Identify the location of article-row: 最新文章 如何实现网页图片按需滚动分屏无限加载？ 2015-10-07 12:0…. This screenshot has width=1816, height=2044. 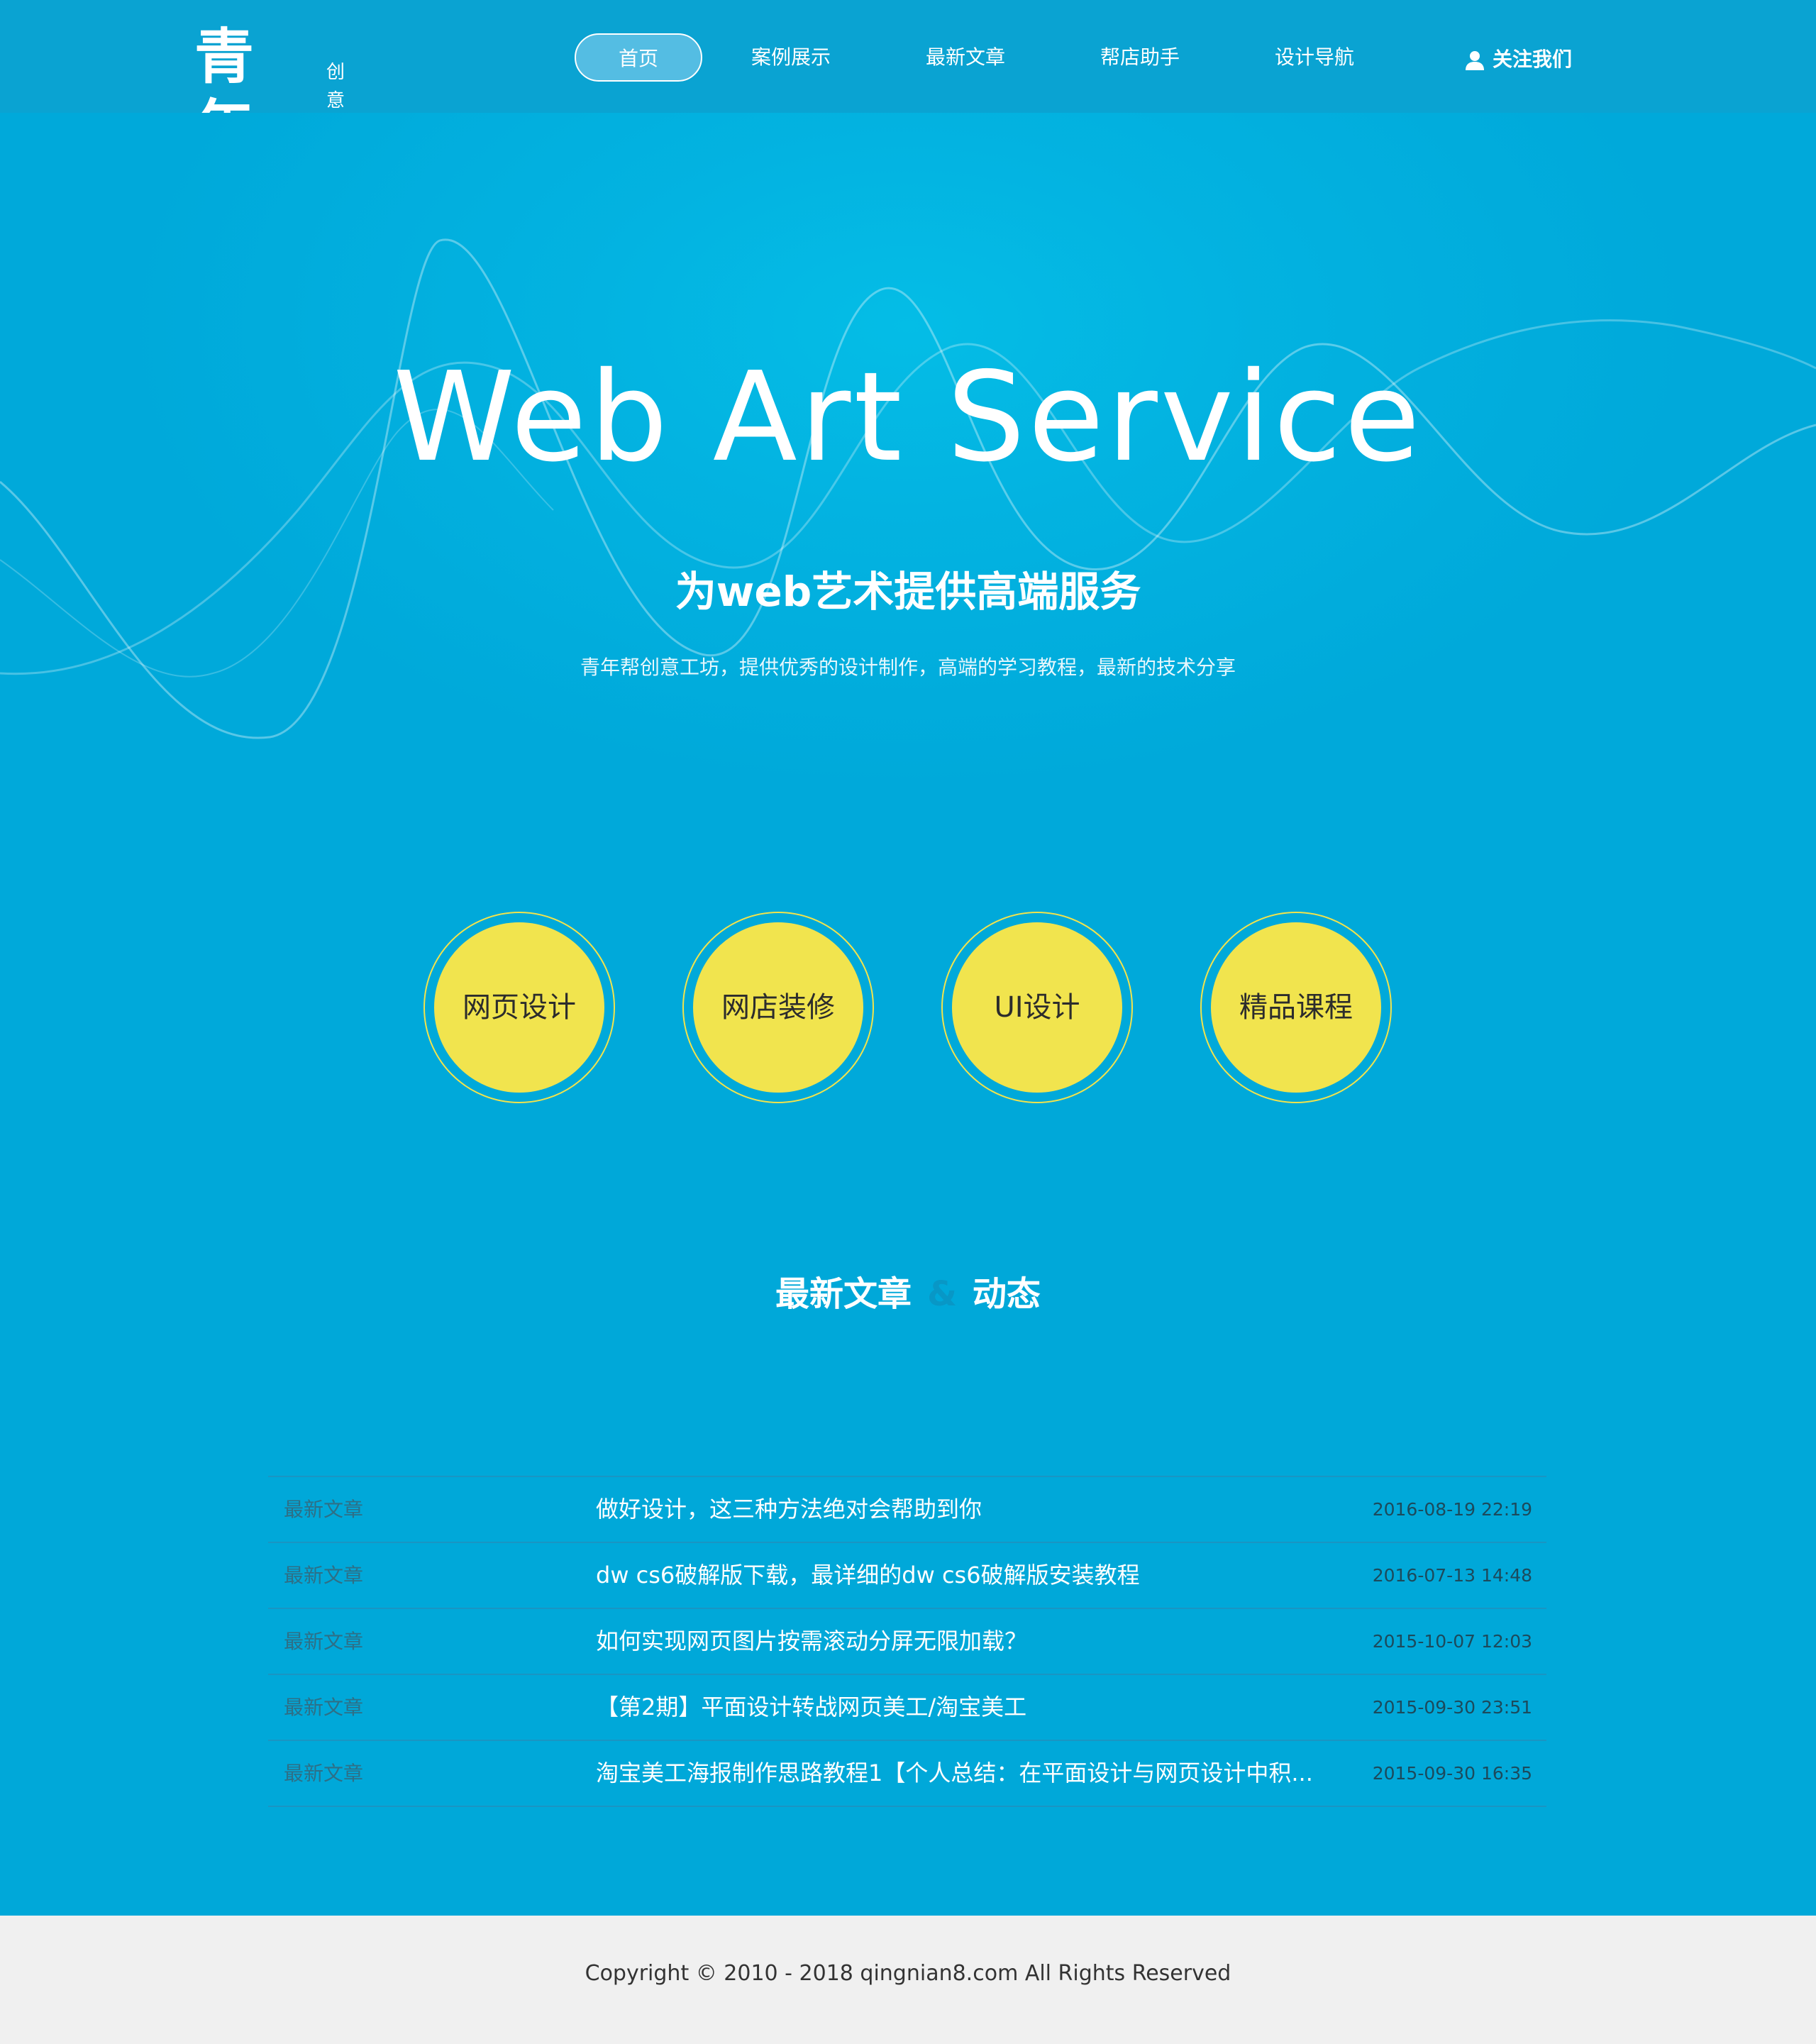
(907, 1641).